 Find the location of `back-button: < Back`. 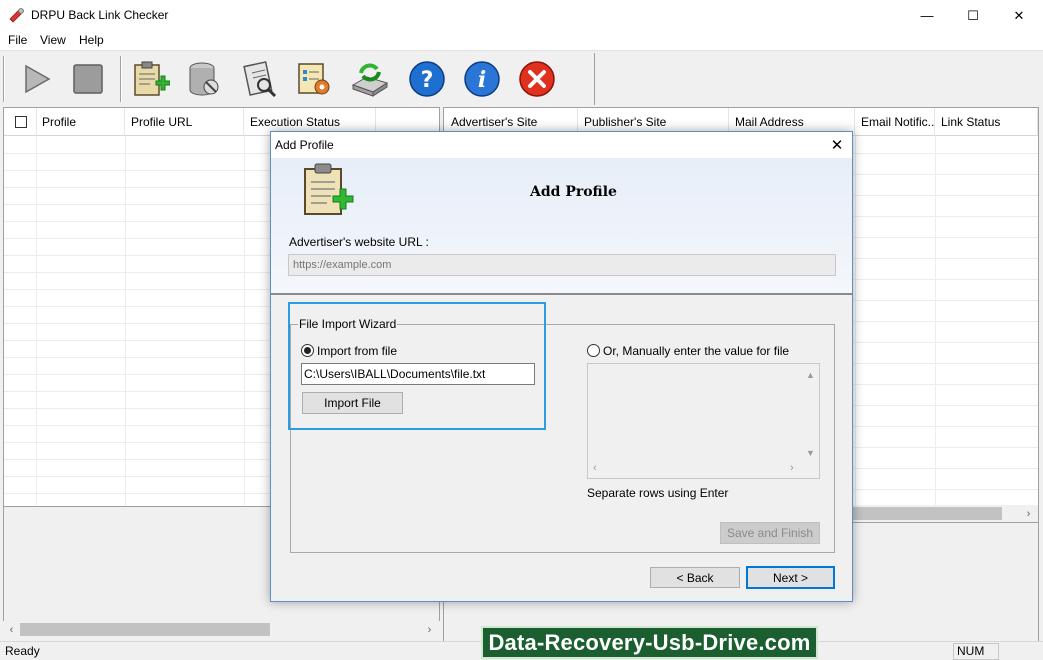

back-button: < Back is located at coordinates (695, 577).